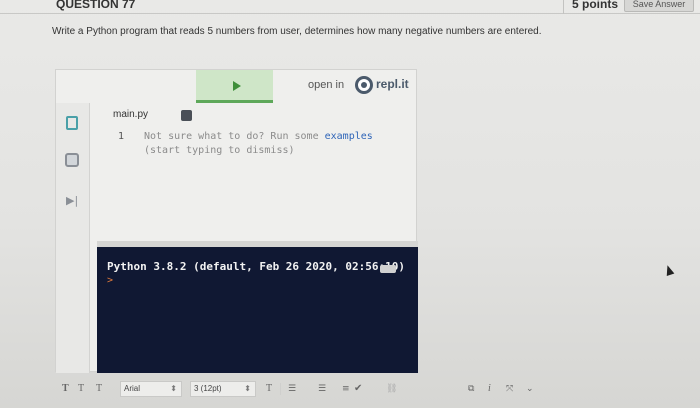  I want to click on info-icon: i, so click(489, 389).